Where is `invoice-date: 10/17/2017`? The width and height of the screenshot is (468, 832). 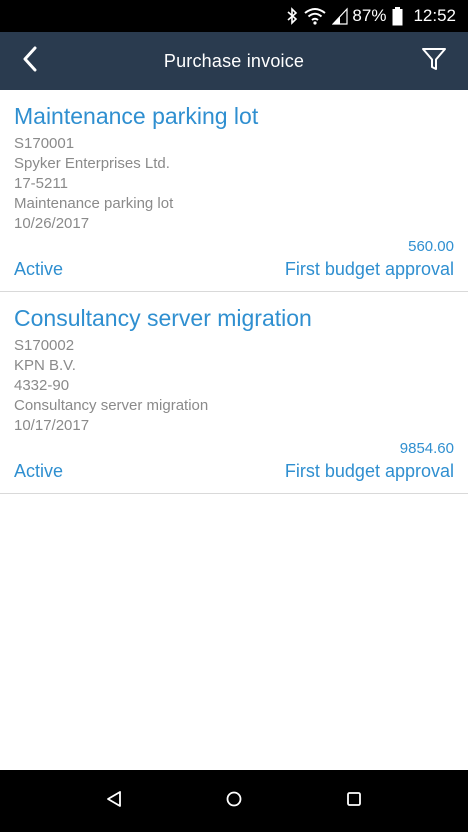 invoice-date: 10/17/2017 is located at coordinates (52, 425).